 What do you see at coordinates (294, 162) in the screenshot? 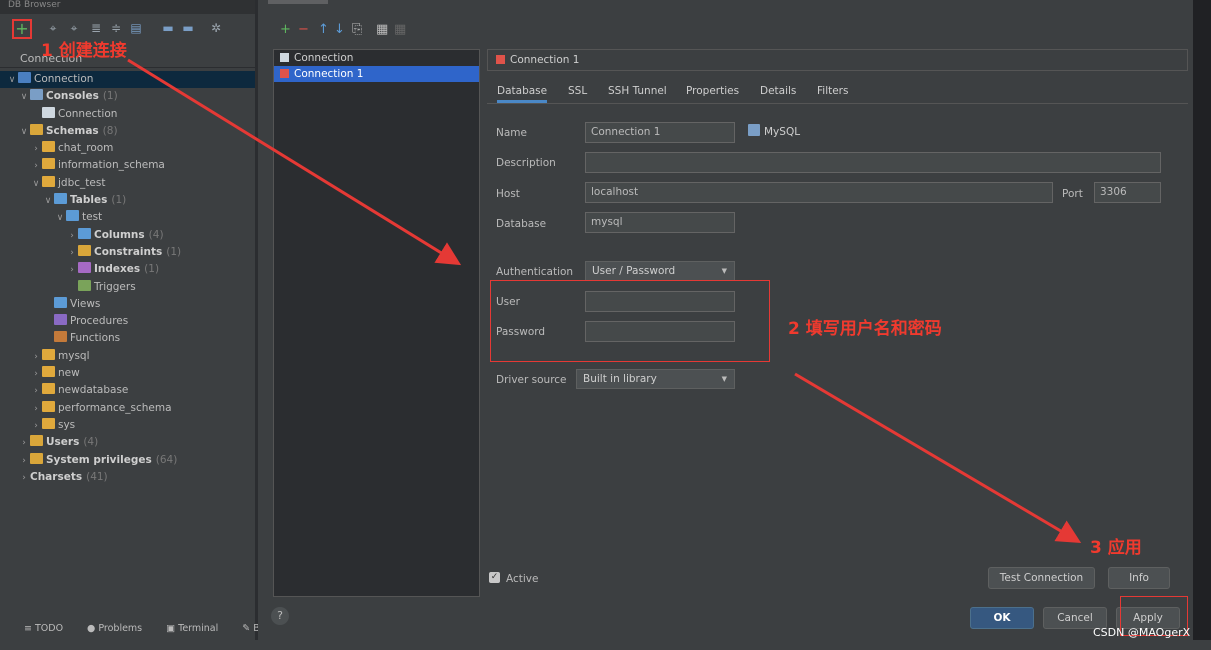
I see `arrow-to-form` at bounding box center [294, 162].